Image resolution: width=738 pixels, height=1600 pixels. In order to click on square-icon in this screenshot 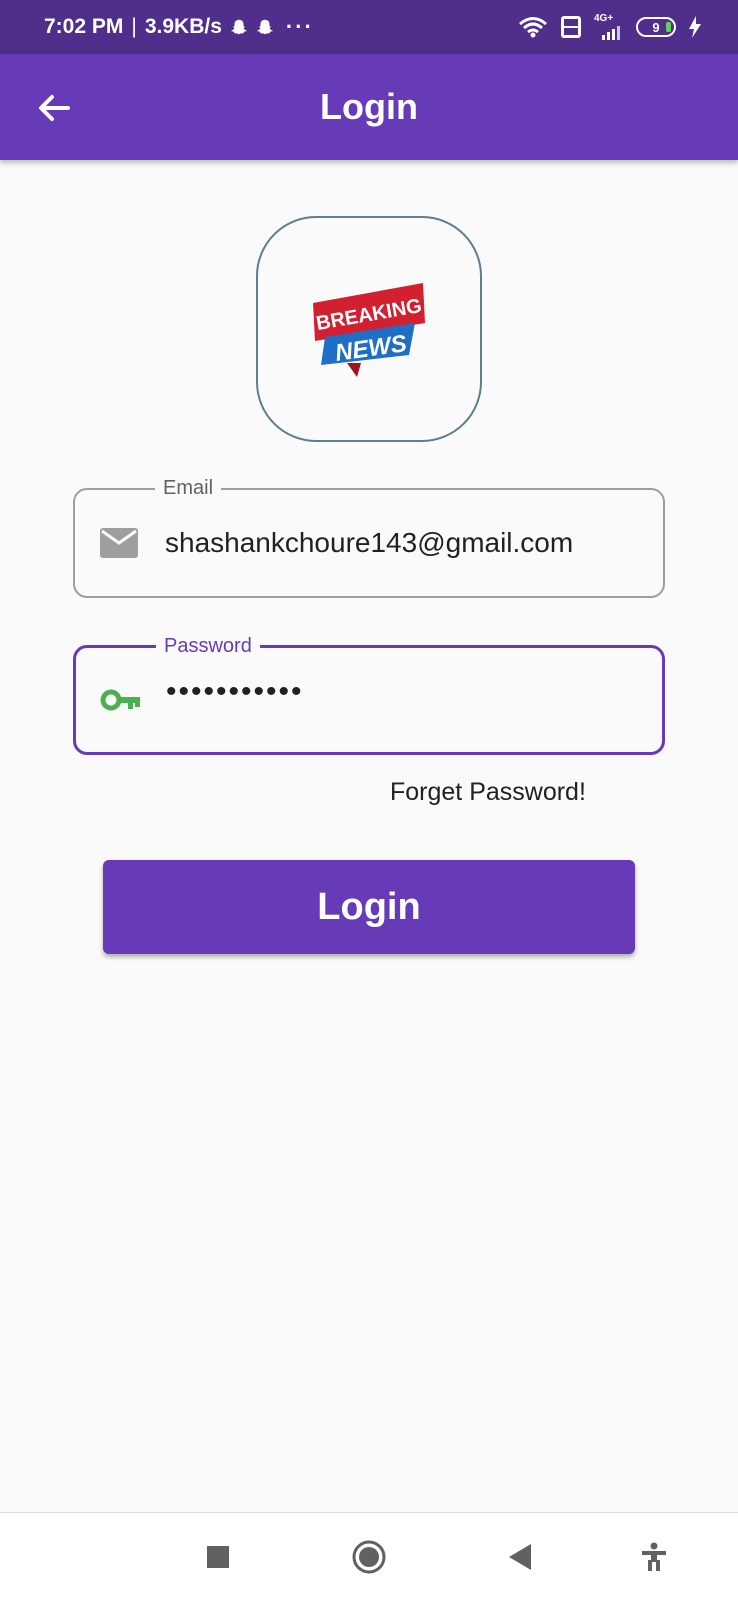, I will do `click(218, 1557)`.